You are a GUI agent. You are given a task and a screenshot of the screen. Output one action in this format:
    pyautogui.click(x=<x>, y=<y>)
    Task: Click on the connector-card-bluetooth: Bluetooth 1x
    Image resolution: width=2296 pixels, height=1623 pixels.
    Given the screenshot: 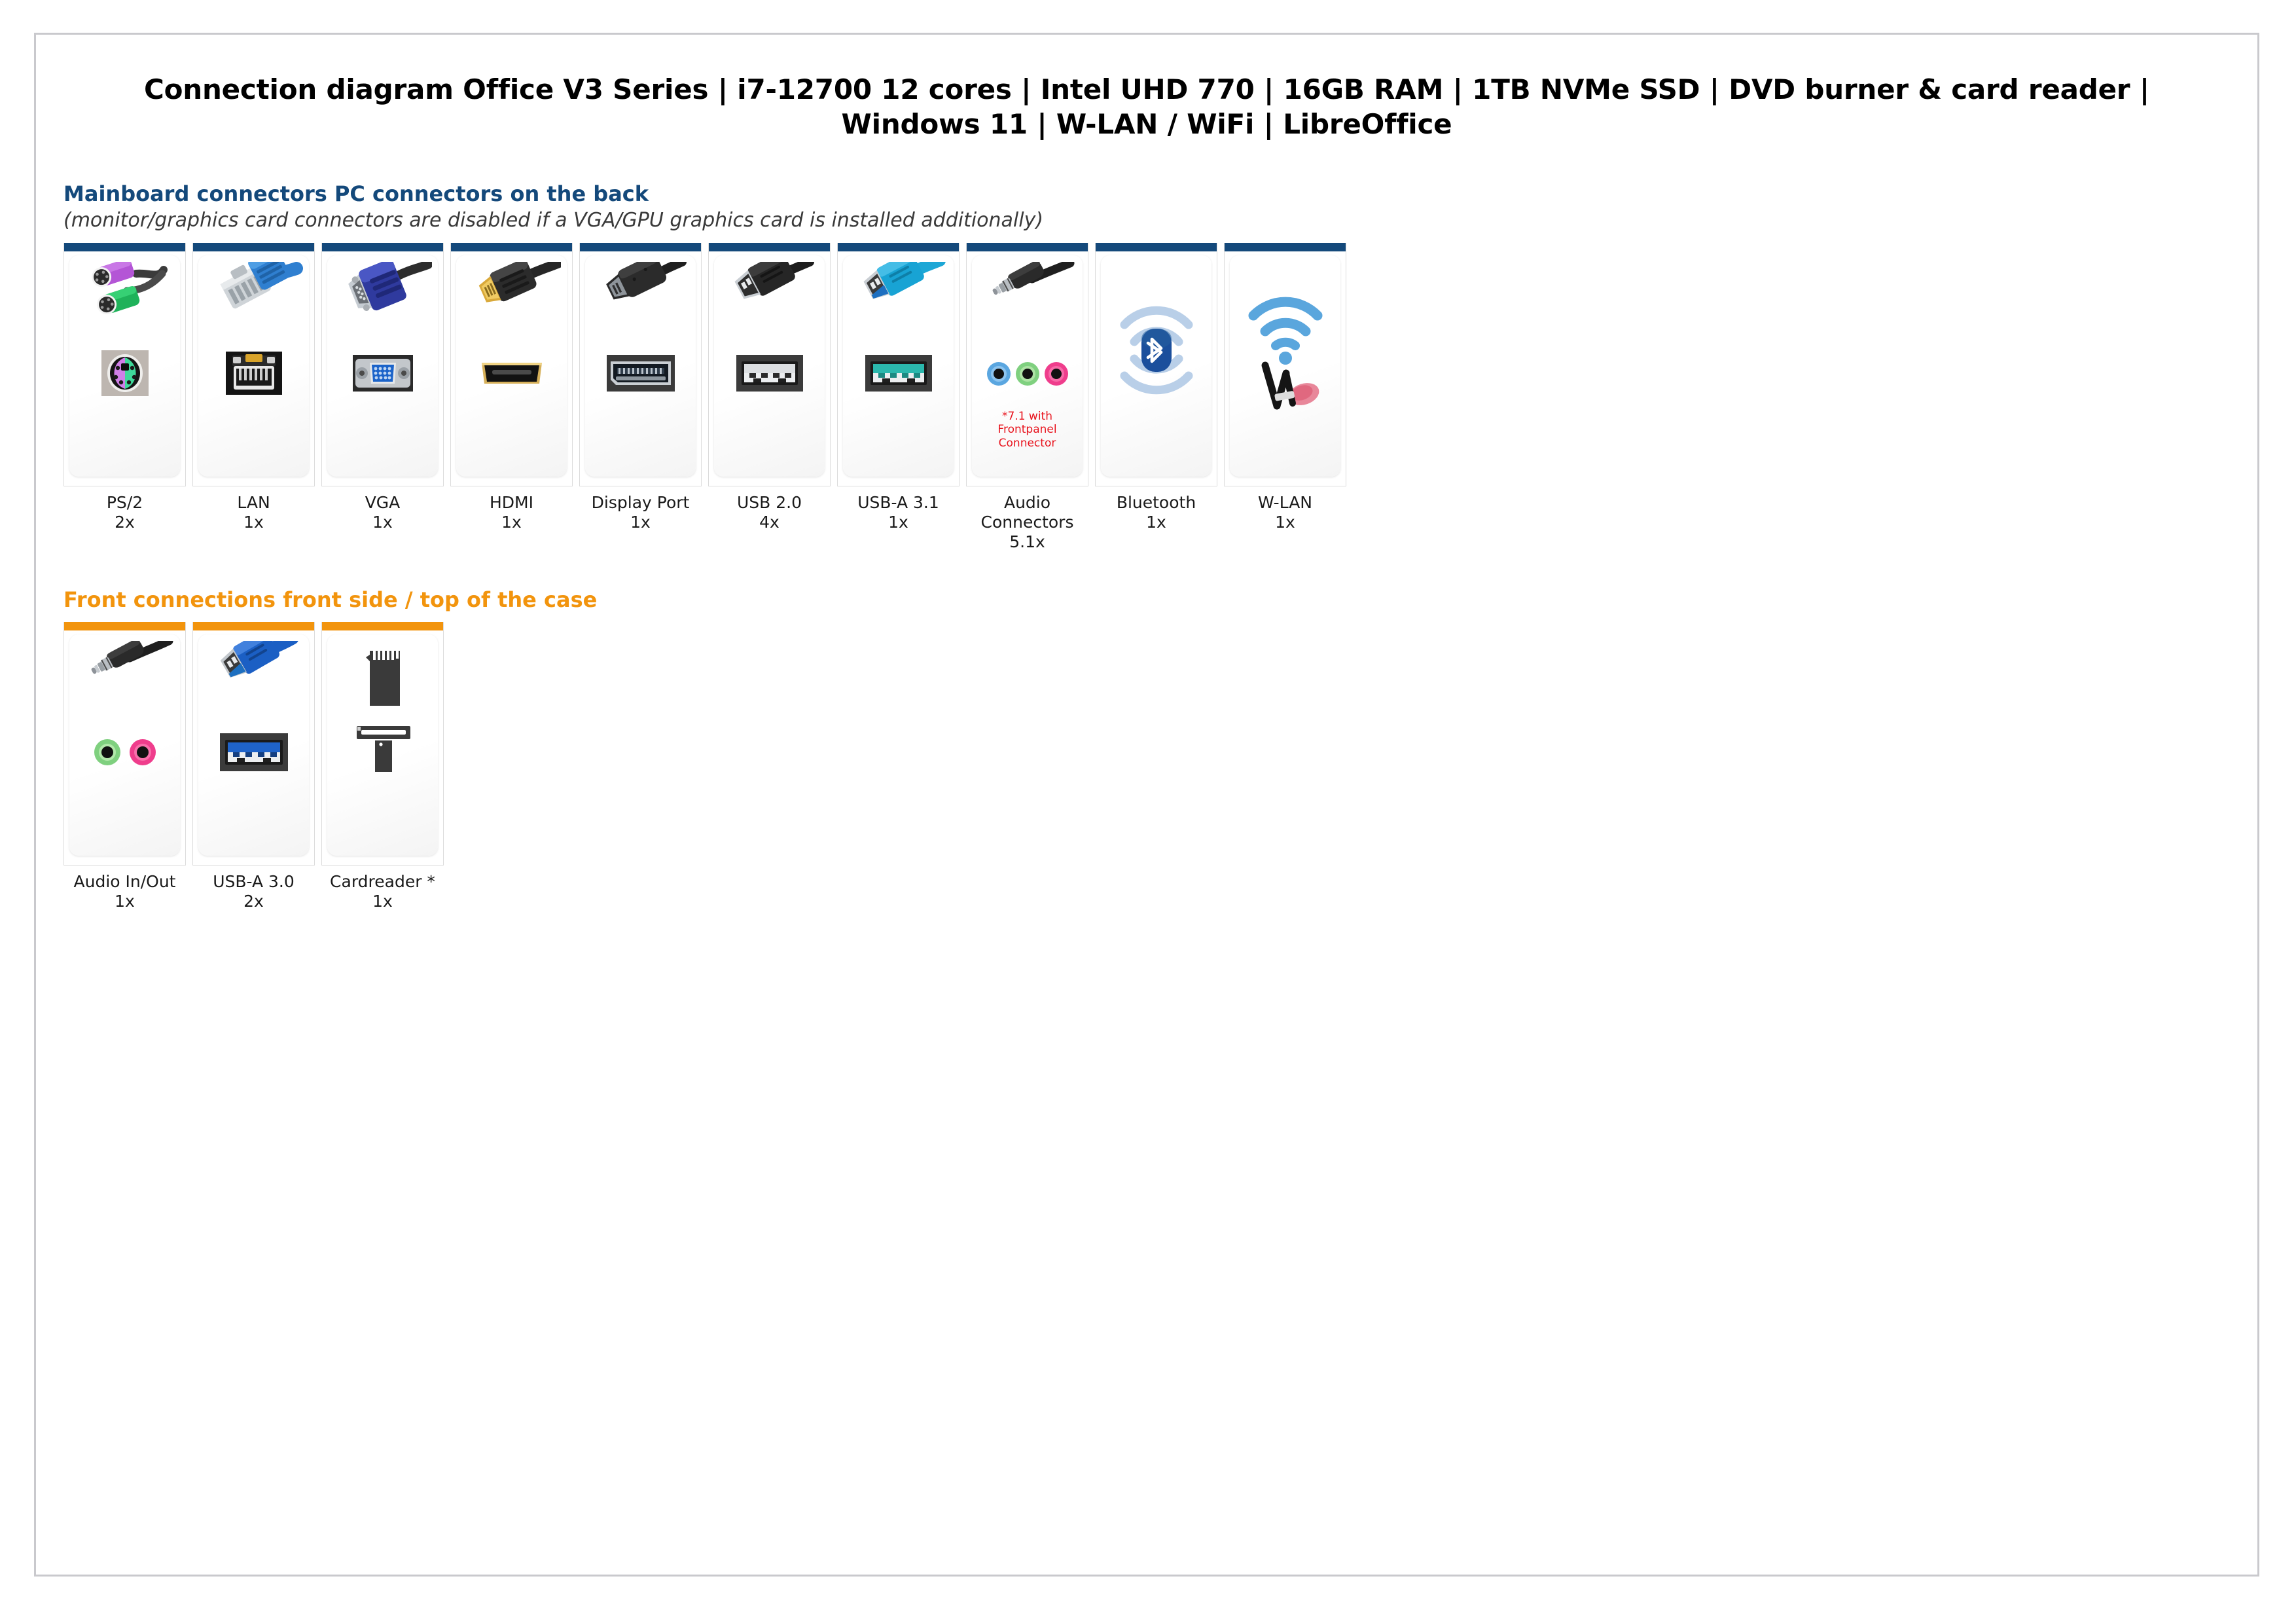 What is the action you would take?
    pyautogui.click(x=1156, y=387)
    